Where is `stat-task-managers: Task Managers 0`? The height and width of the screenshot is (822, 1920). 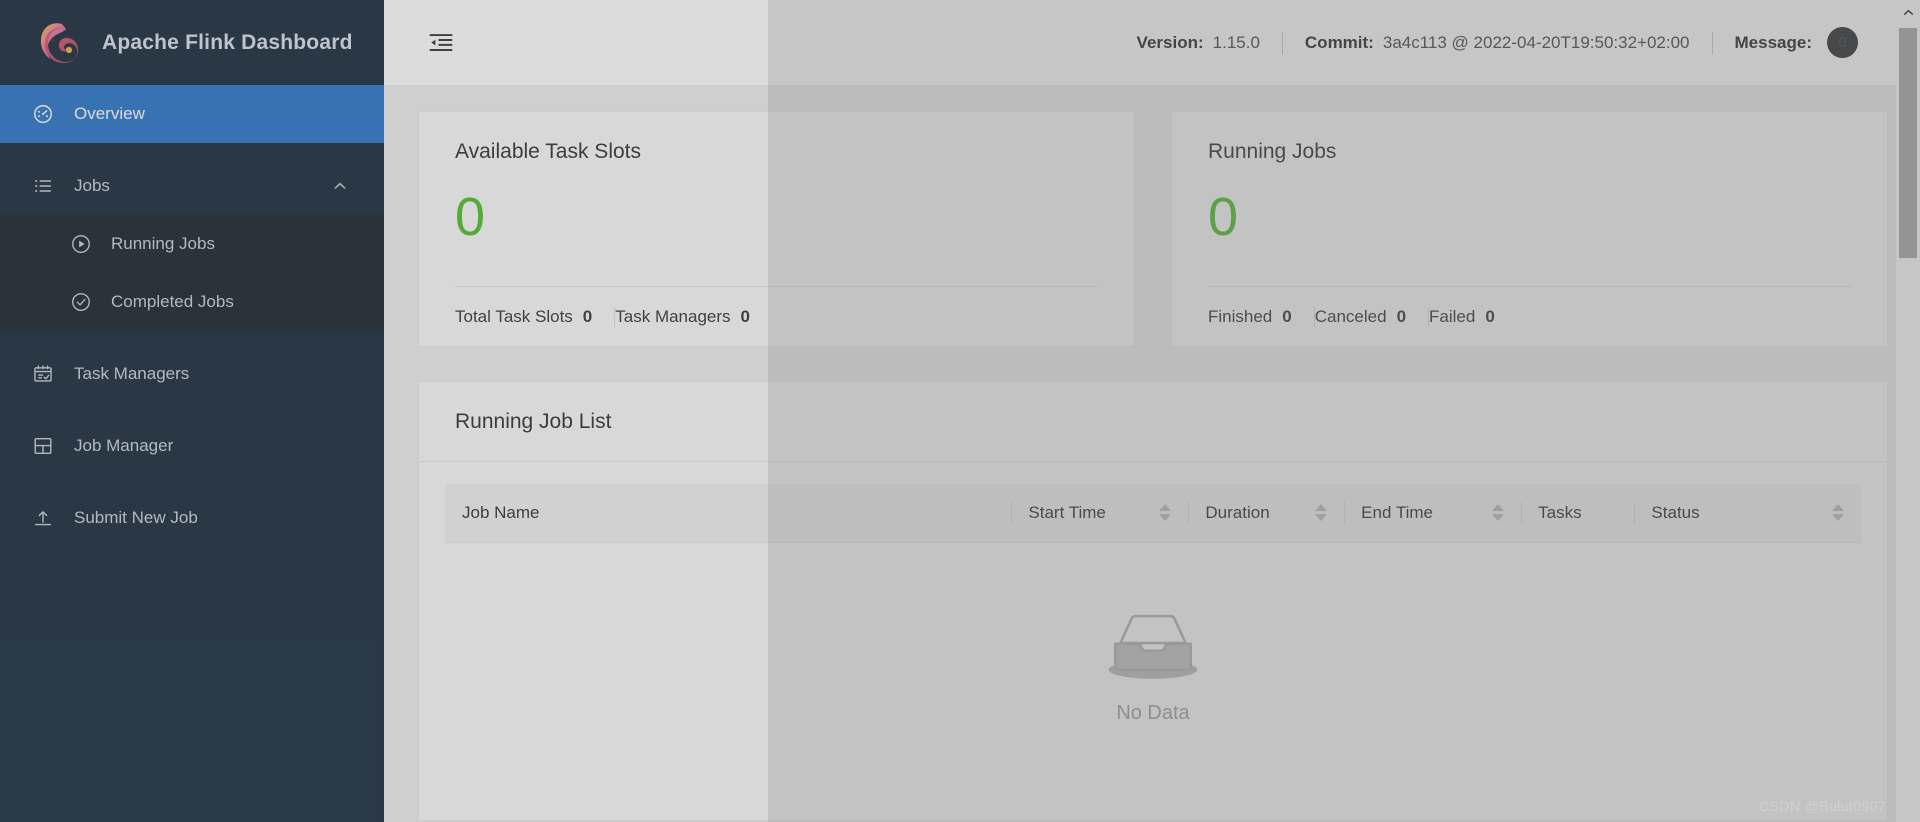
stat-task-managers: Task Managers 0 is located at coordinates (693, 317).